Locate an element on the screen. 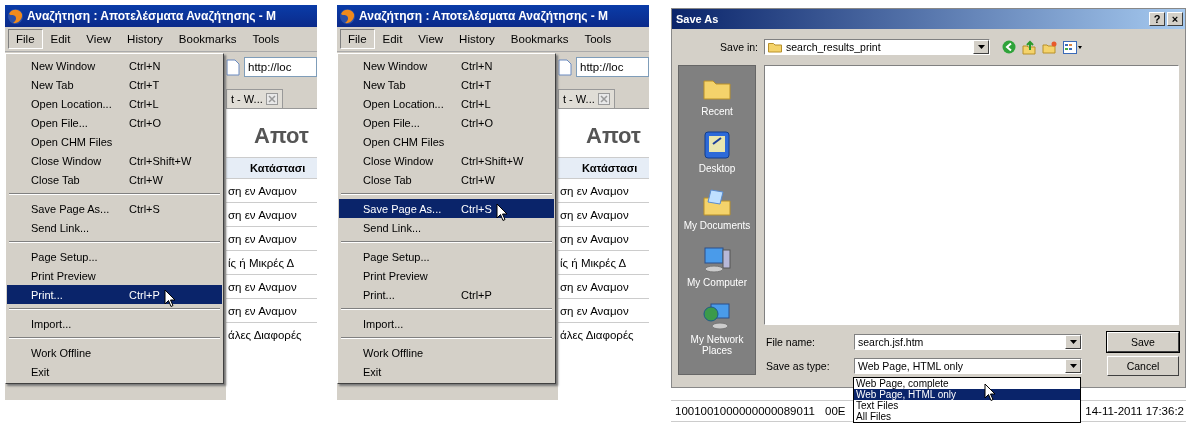 Image resolution: width=1186 pixels, height=426 pixels. table-cell-text: 00E is located at coordinates (835, 411).